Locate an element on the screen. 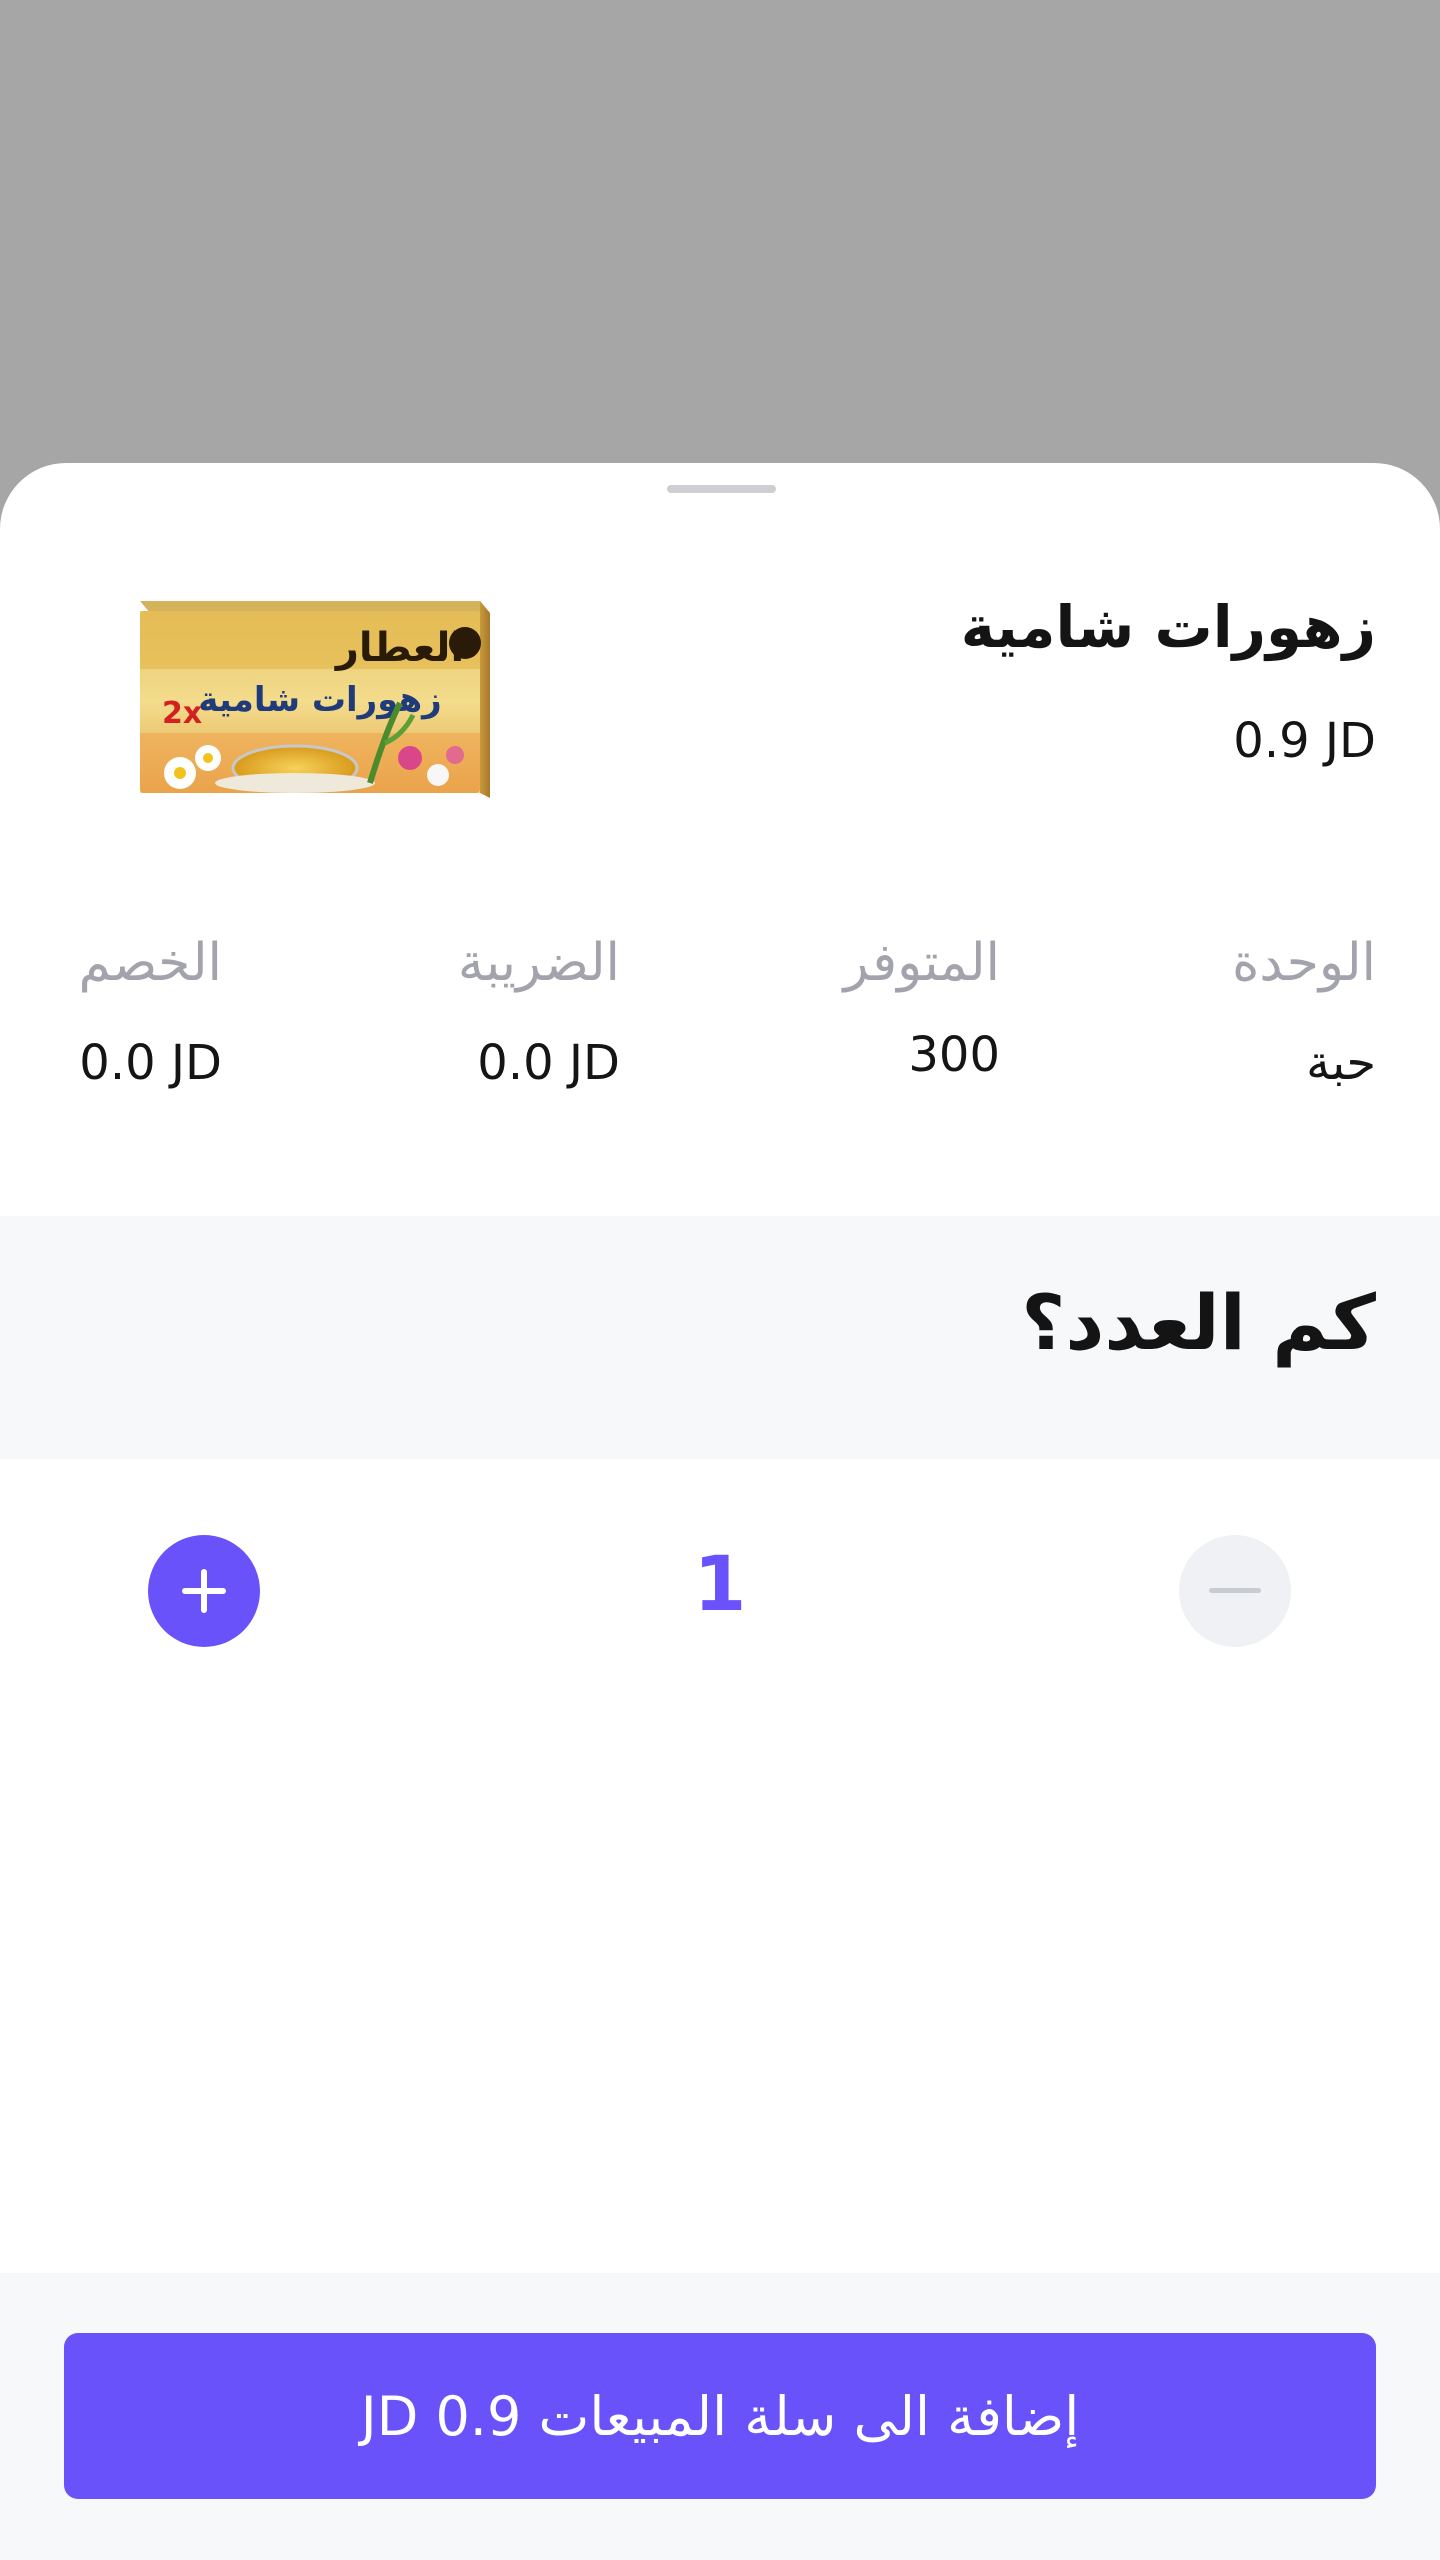 Image resolution: width=1440 pixels, height=2560 pixels. stat-tax-label: الضريبة is located at coordinates (538, 963).